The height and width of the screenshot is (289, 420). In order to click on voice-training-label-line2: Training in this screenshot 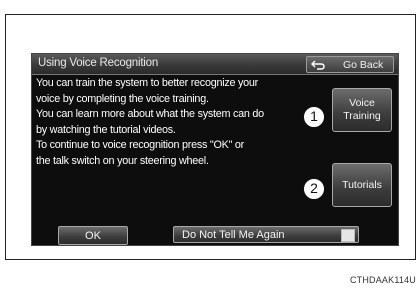, I will do `click(362, 116)`.